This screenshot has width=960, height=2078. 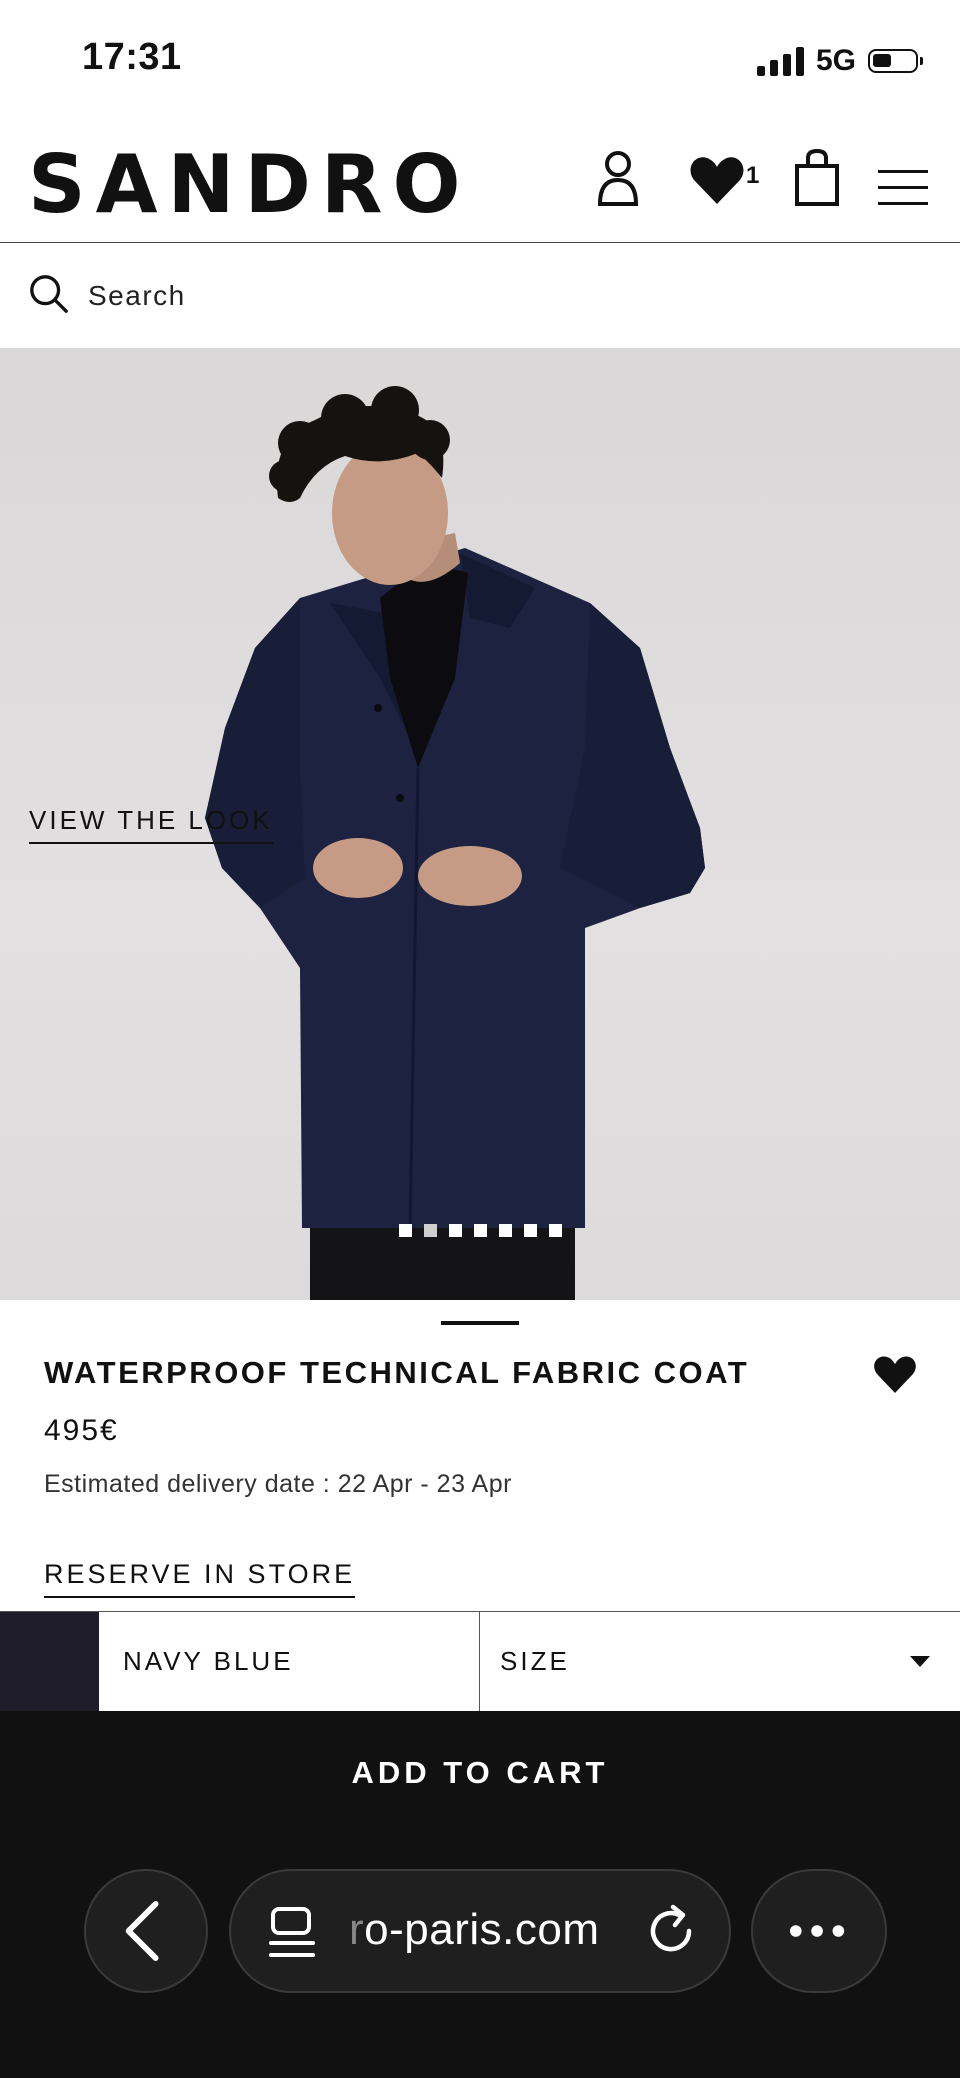 I want to click on cart-bag-icon, so click(x=818, y=178).